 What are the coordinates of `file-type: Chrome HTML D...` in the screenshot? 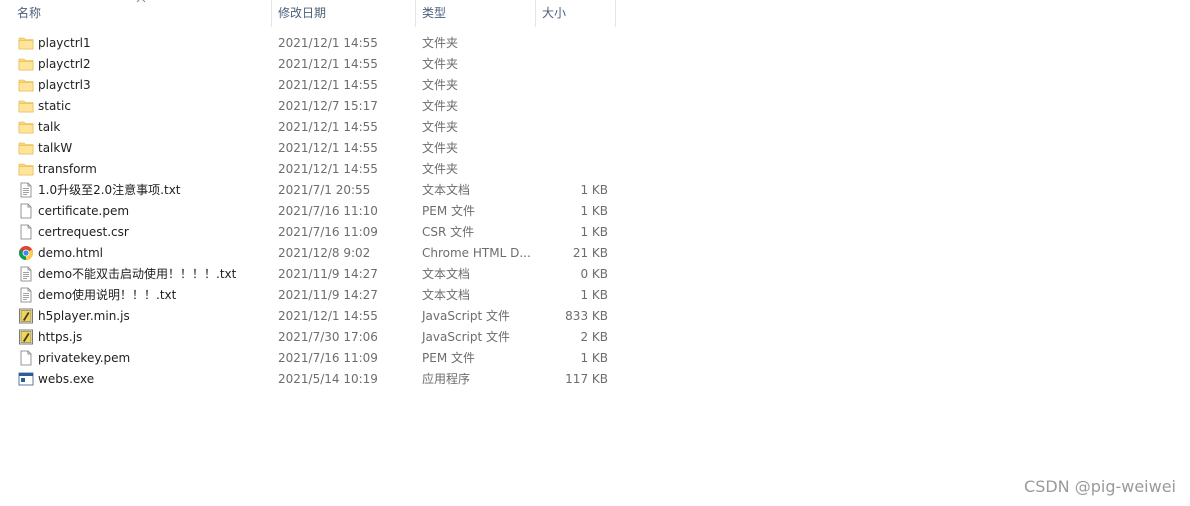 It's located at (476, 253).